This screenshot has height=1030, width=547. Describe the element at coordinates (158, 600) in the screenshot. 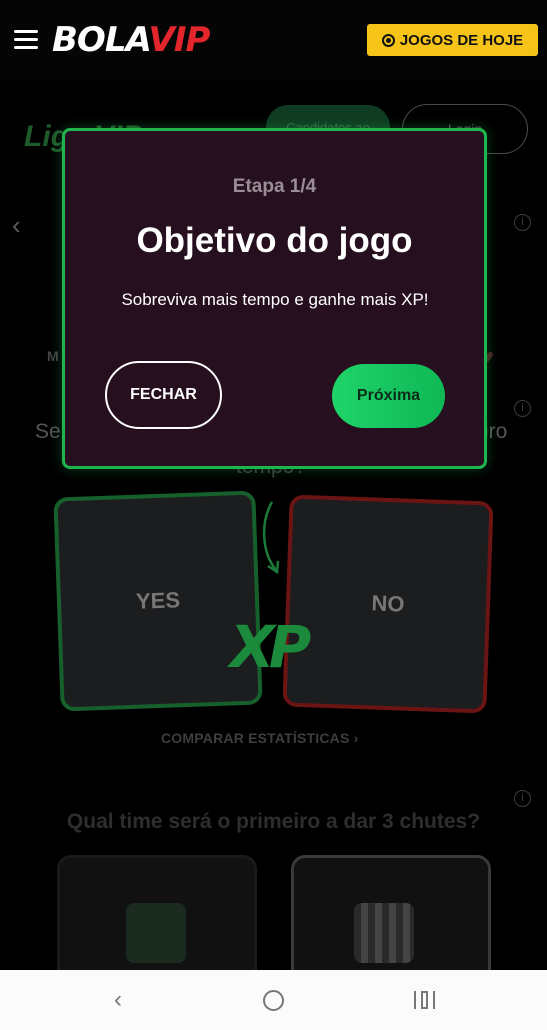

I see `yes-label: YES` at that location.